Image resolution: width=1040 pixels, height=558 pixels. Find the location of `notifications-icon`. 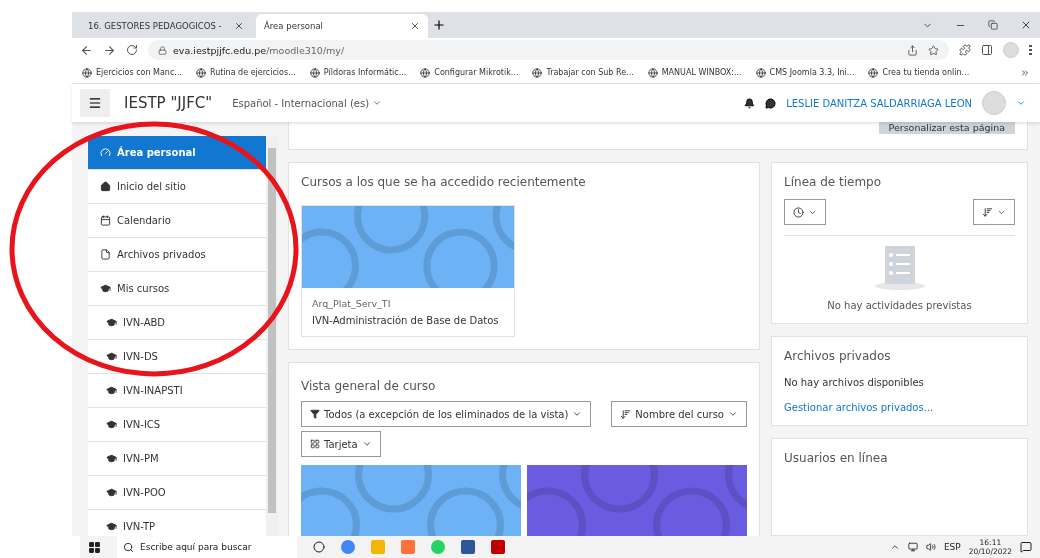

notifications-icon is located at coordinates (1026, 547).